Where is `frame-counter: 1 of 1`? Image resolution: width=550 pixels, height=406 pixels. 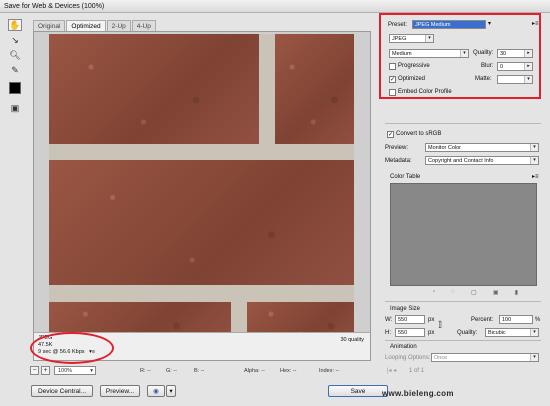
frame-counter: 1 of 1 is located at coordinates (417, 371).